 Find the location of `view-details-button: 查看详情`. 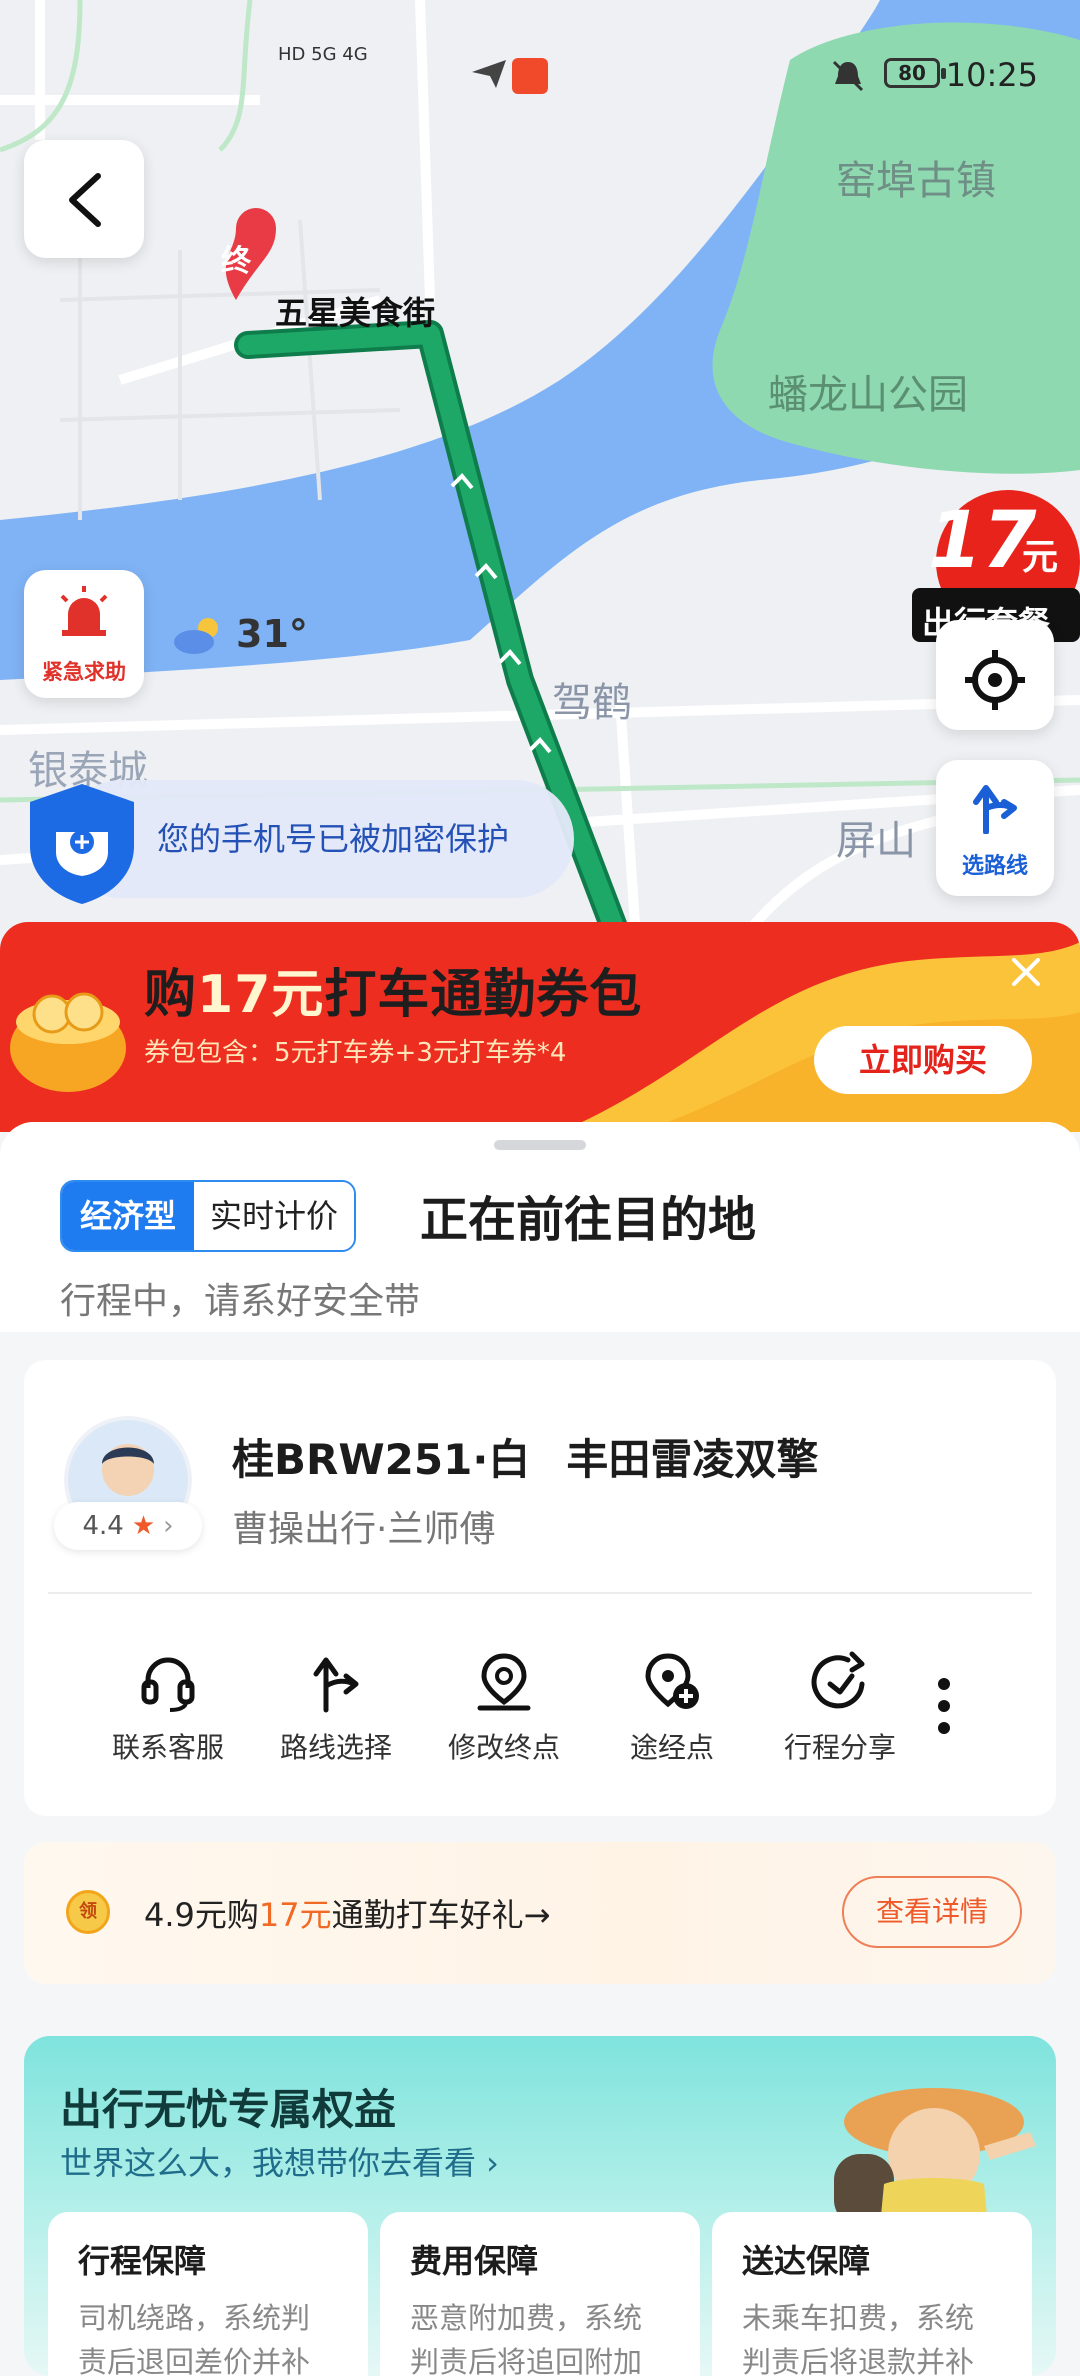

view-details-button: 查看详情 is located at coordinates (932, 1912).